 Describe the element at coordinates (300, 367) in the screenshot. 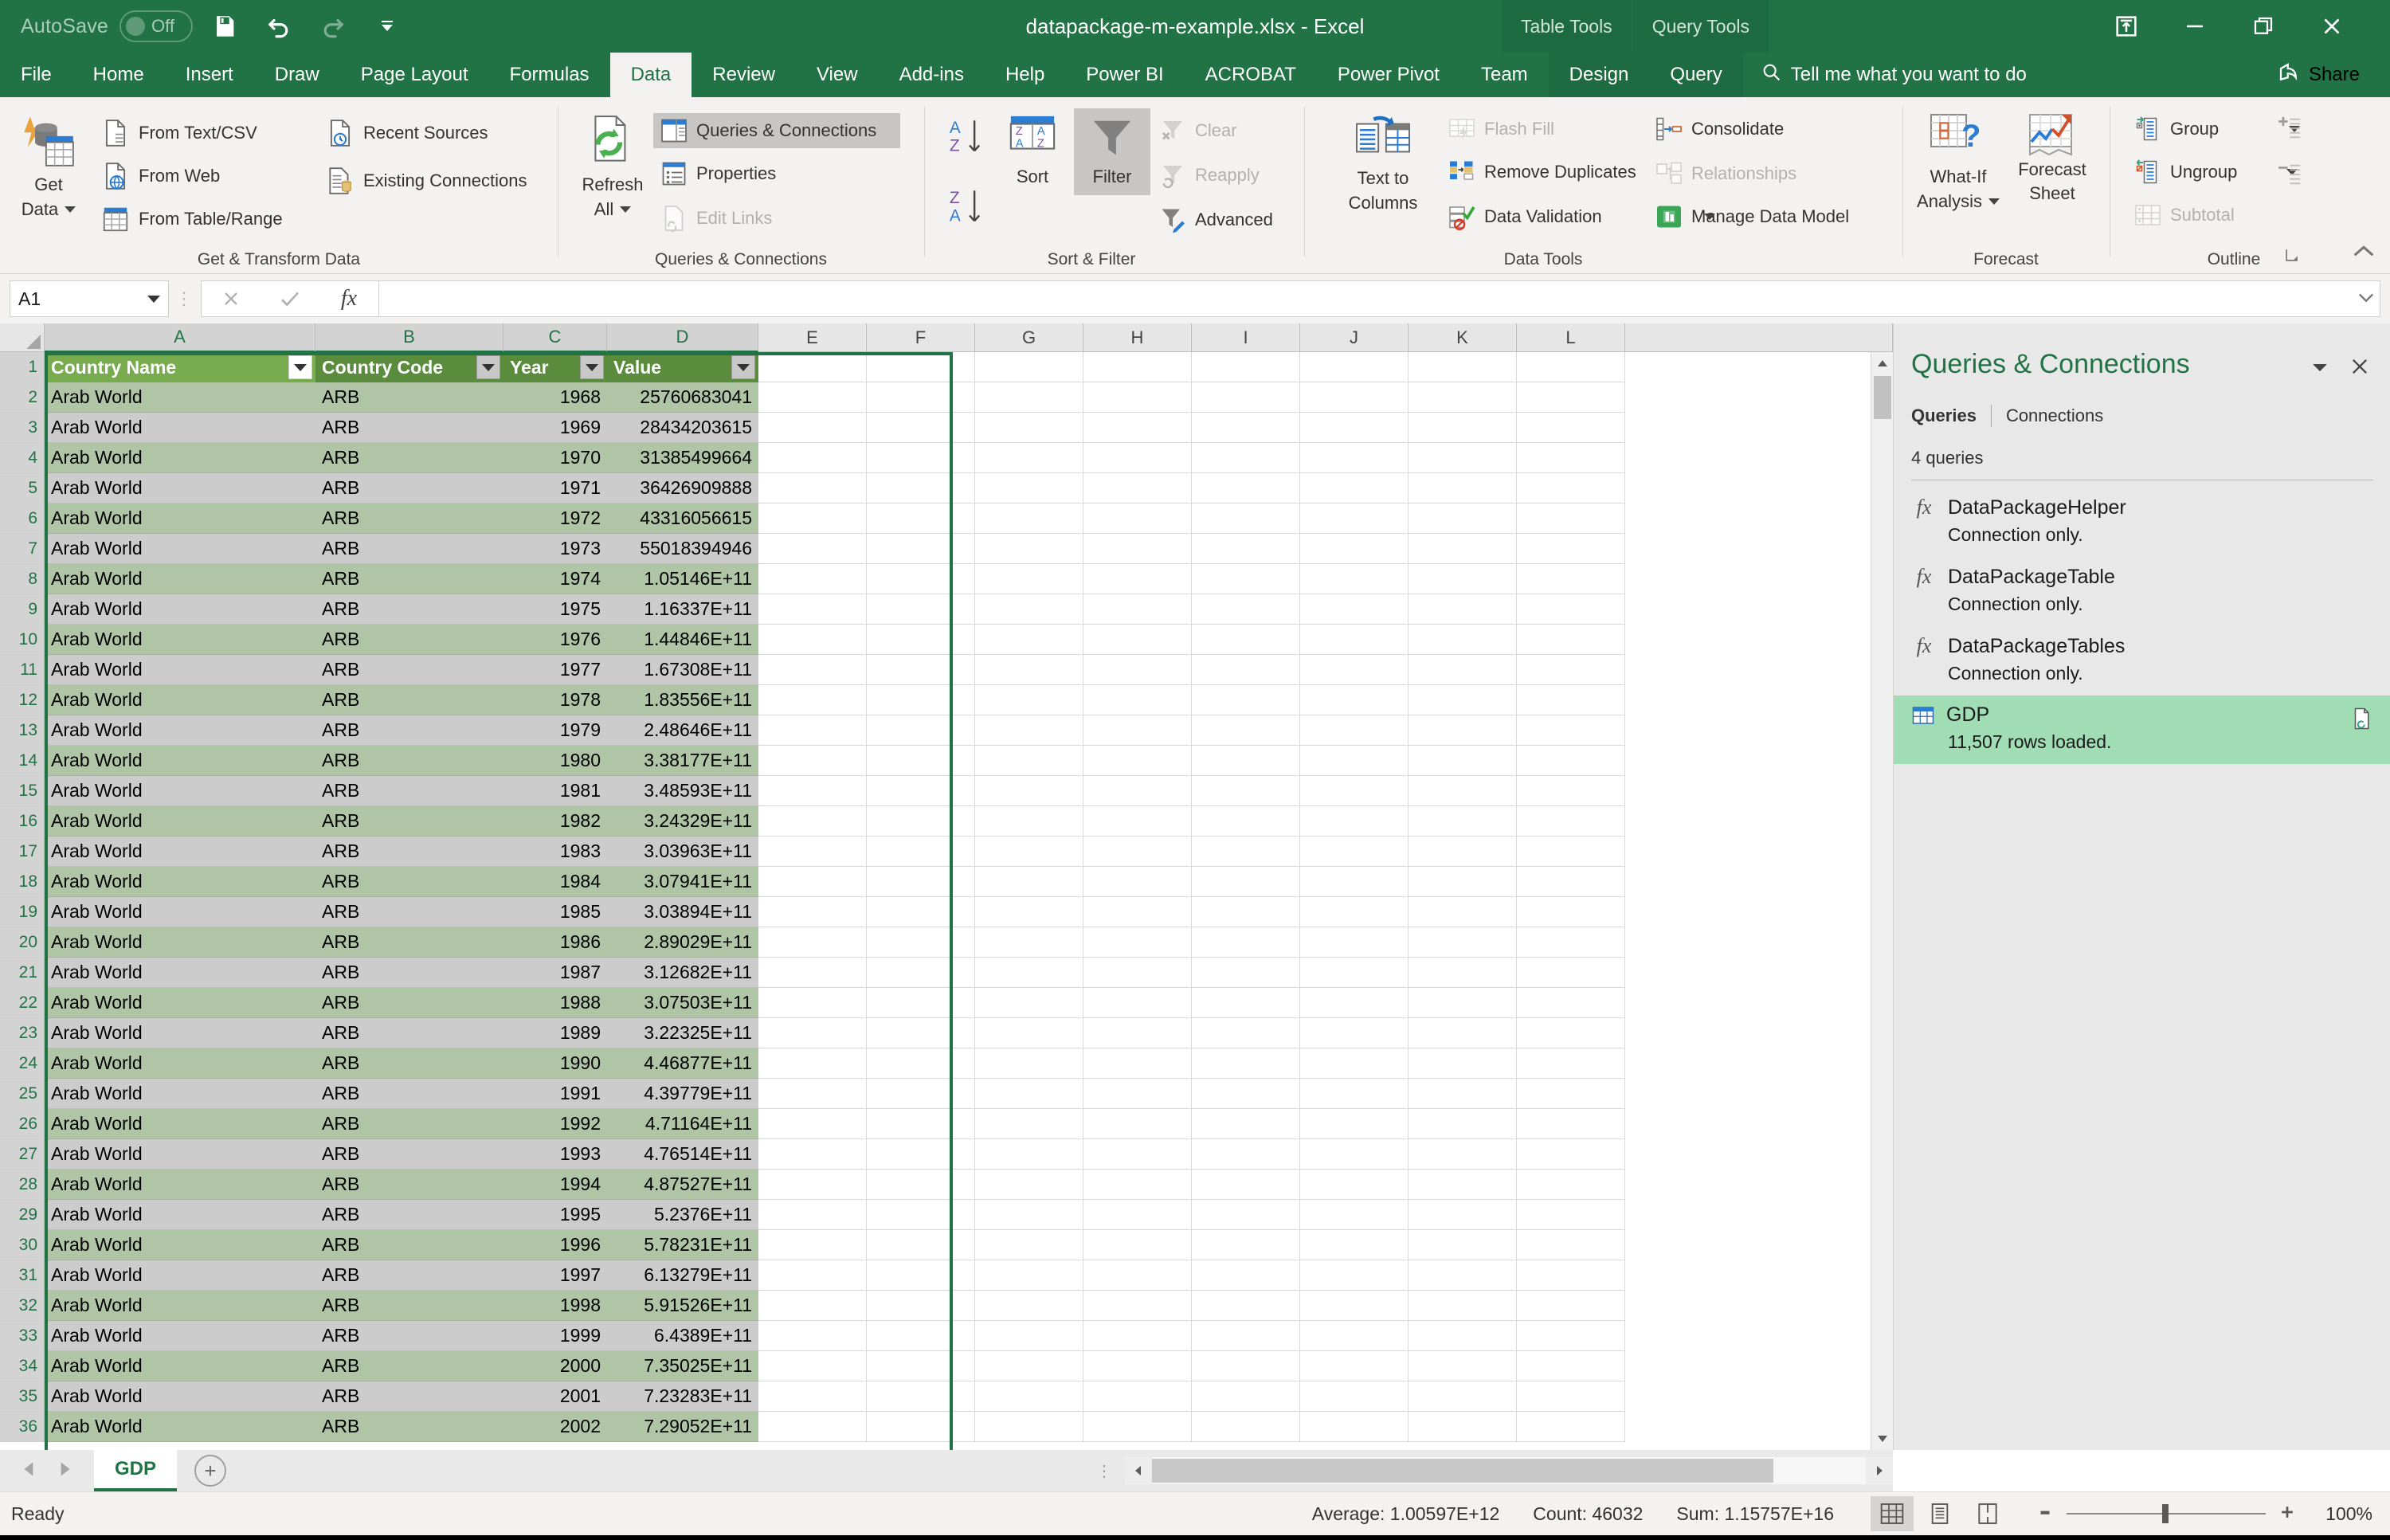

I see `filter-dropdown-country-name` at that location.